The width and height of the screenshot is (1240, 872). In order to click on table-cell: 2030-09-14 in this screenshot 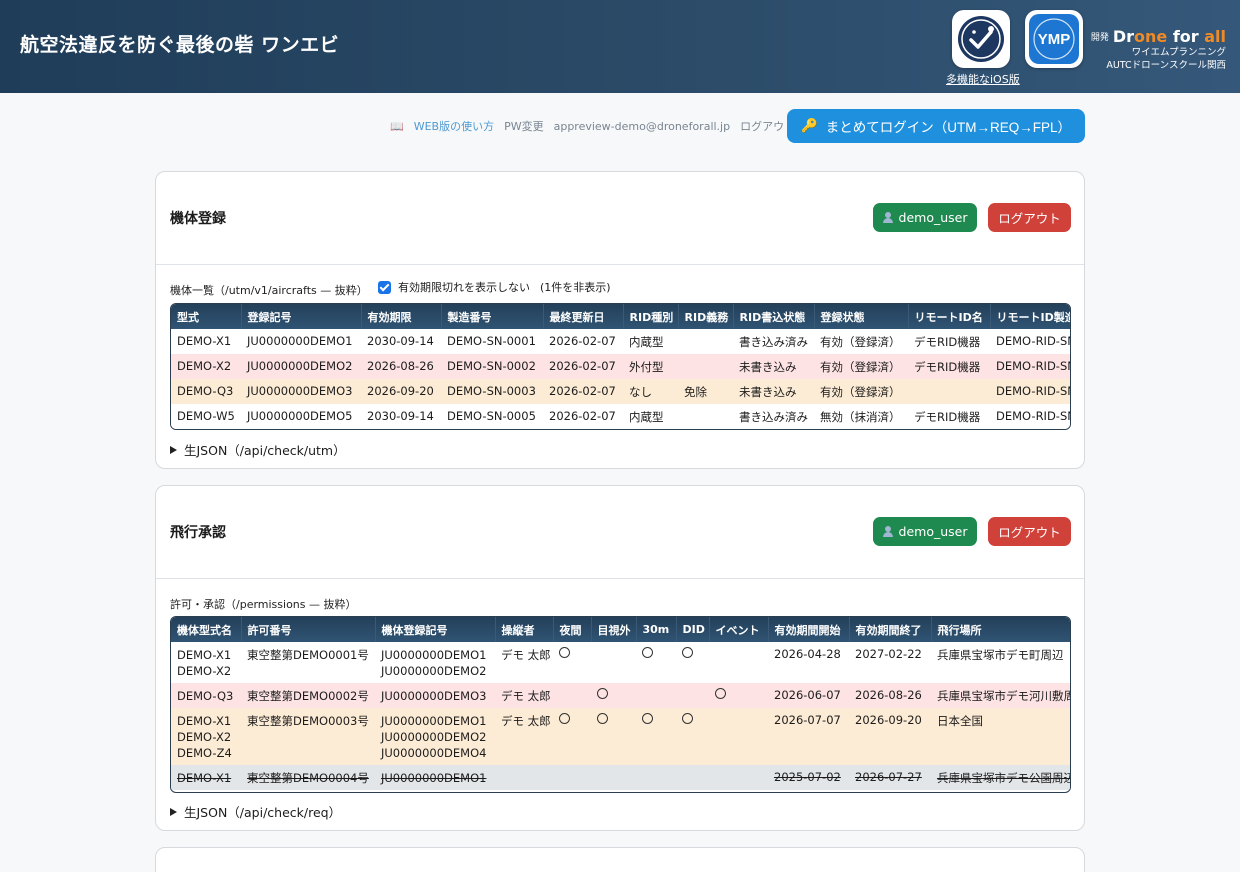, I will do `click(401, 416)`.